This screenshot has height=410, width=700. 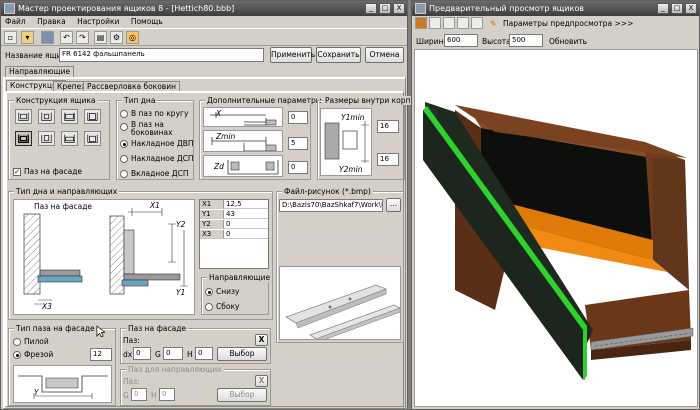 What do you see at coordinates (246, 204) in the screenshot?
I see `table-cell-value: 12,5` at bounding box center [246, 204].